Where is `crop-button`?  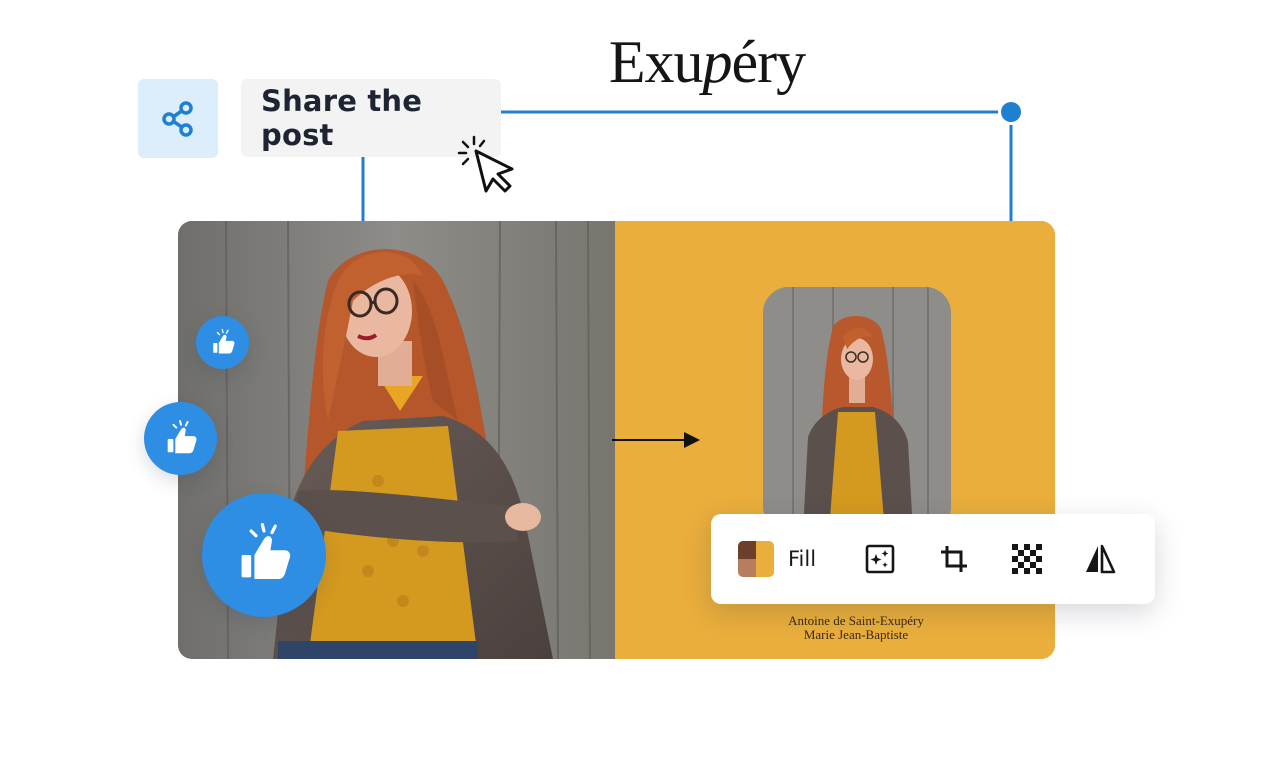 crop-button is located at coordinates (954, 559).